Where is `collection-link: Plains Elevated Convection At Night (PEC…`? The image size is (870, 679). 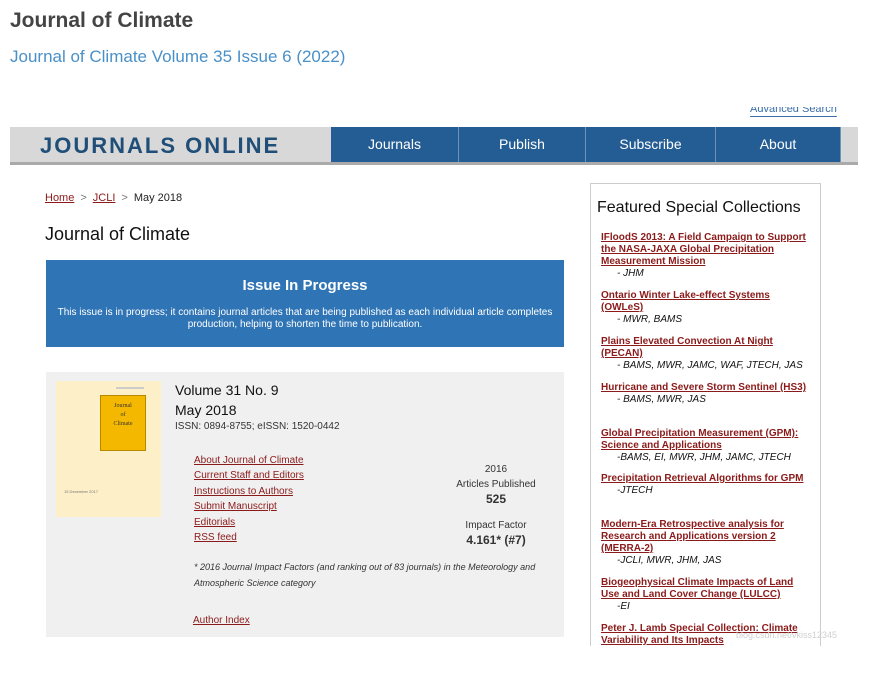
collection-link: Plains Elevated Convection At Night (PEC… is located at coordinates (706, 348).